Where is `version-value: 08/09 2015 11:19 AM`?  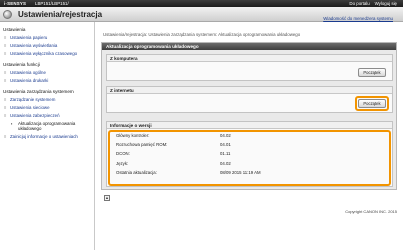 version-value: 08/09 2015 11:19 AM is located at coordinates (240, 172).